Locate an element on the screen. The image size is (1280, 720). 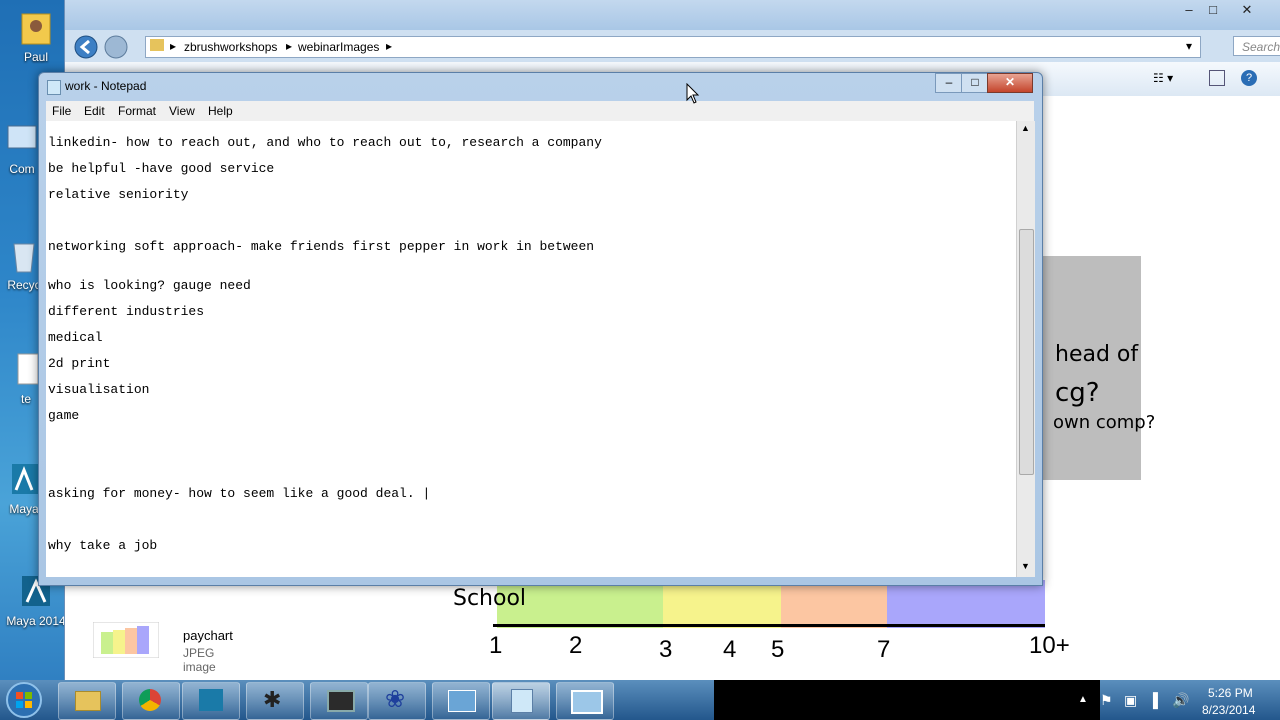
taskbar-zbrush: ✱ is located at coordinates (275, 701).